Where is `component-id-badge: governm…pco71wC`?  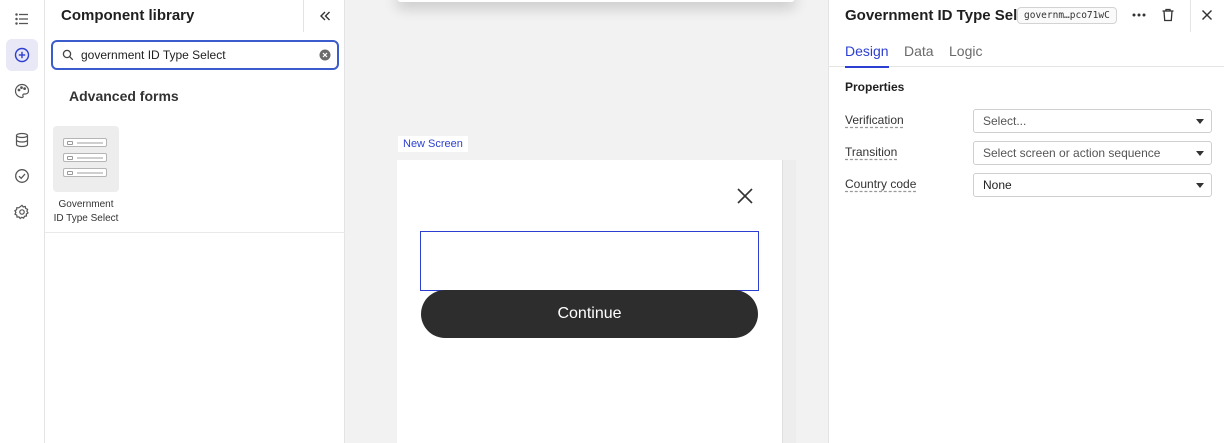 component-id-badge: governm…pco71wC is located at coordinates (1067, 15).